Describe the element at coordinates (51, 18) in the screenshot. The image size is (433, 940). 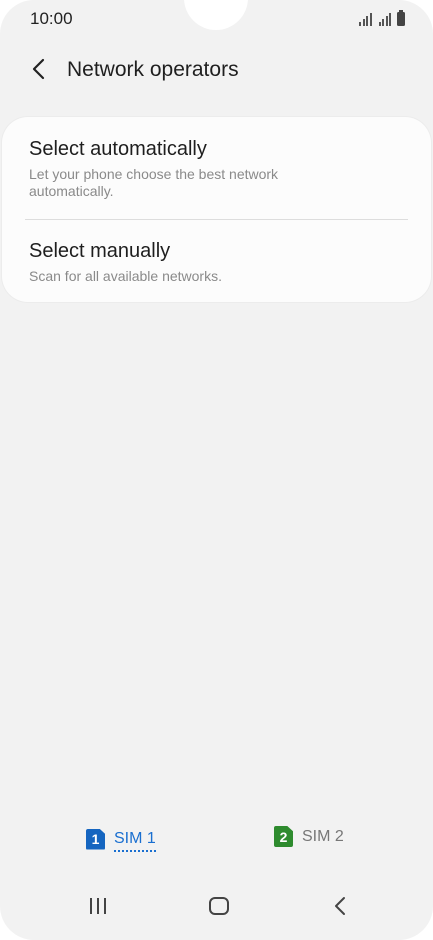
I see `status-time: 10:00` at that location.